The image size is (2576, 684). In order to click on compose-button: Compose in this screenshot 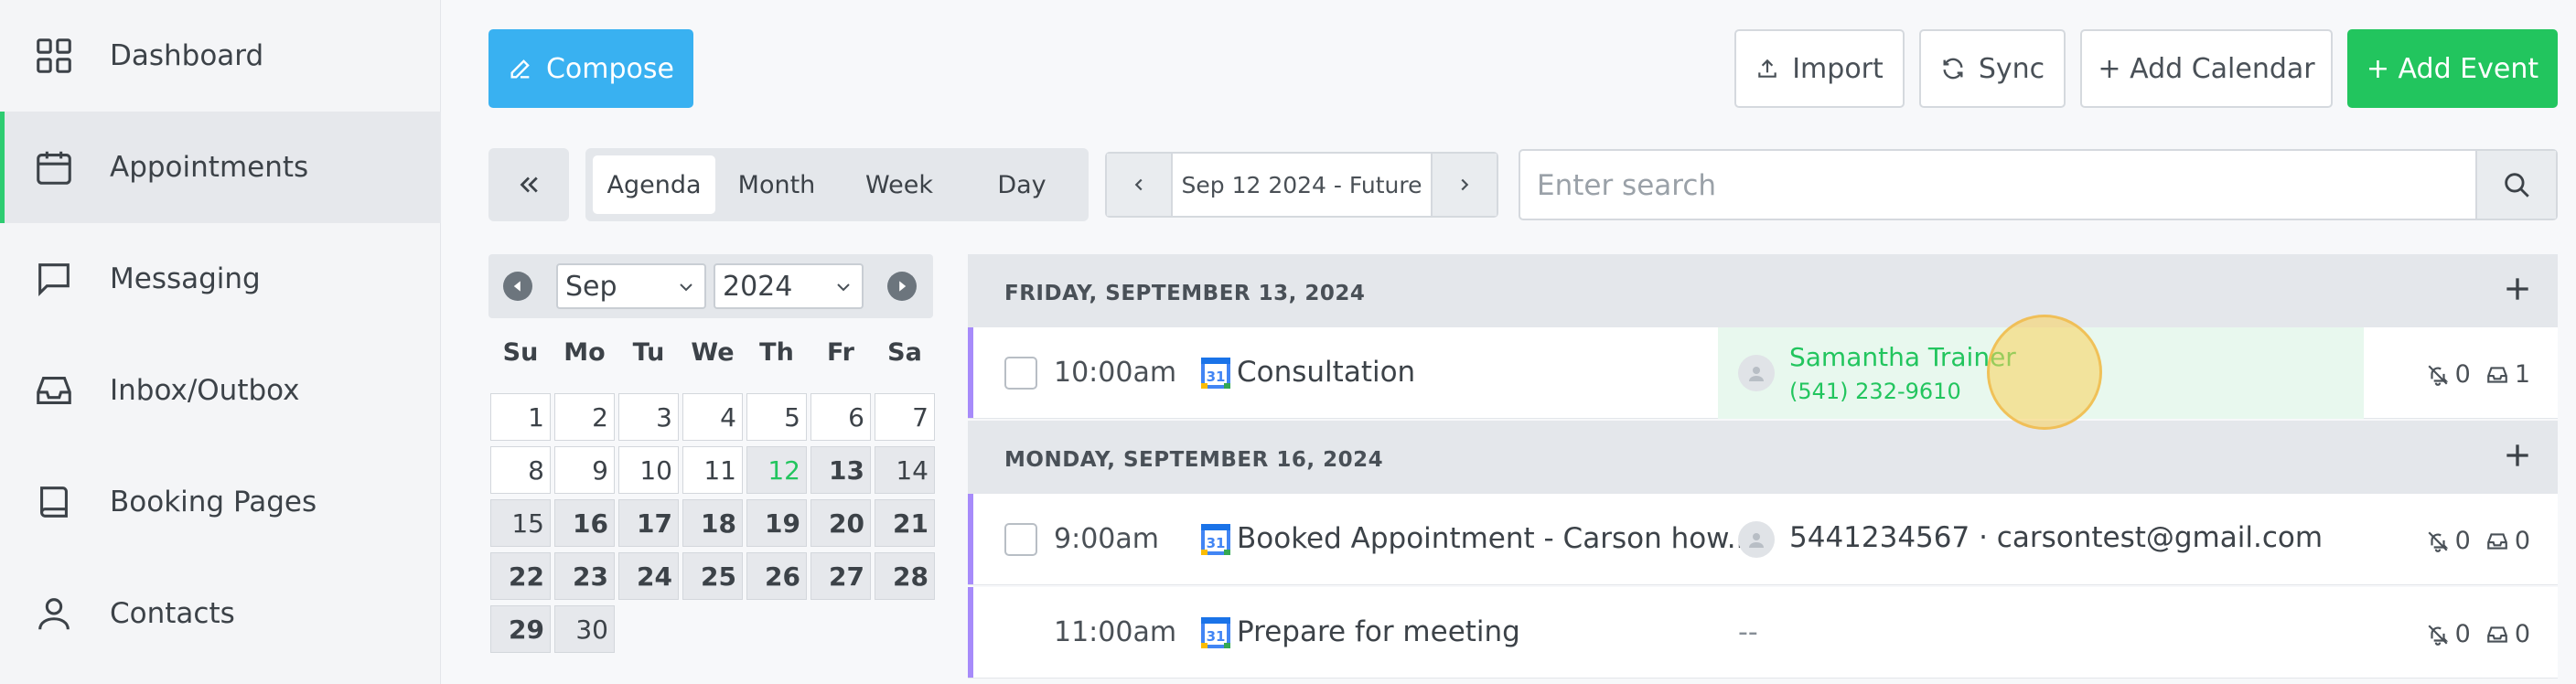, I will do `click(590, 68)`.